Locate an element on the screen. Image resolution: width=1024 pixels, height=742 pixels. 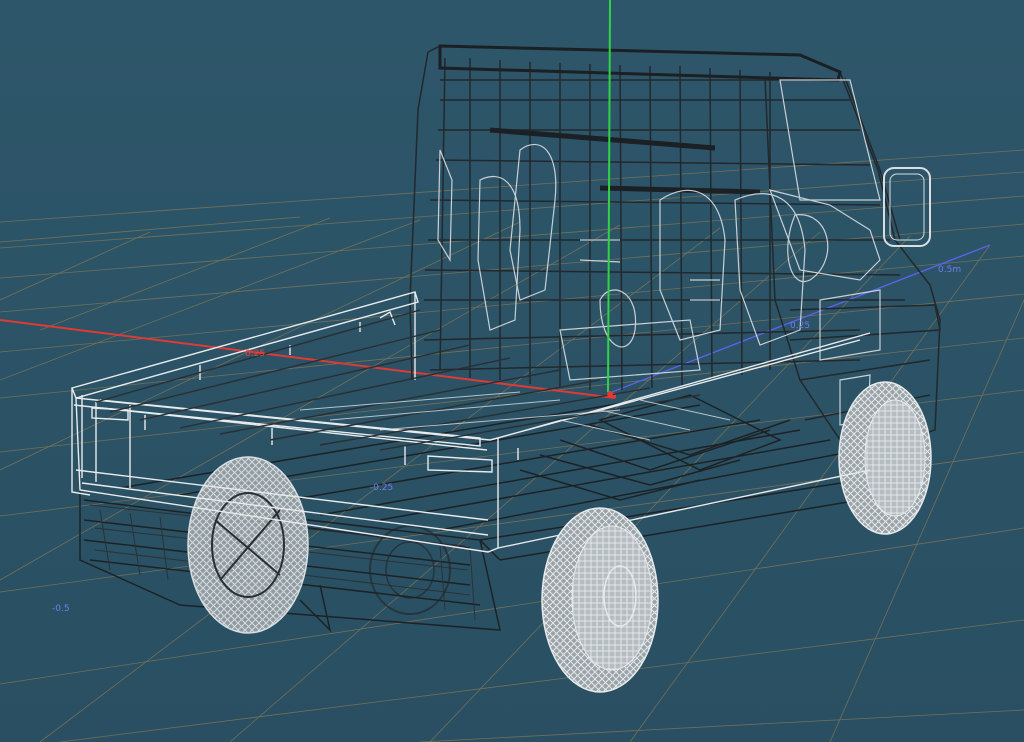
rear-right-wheel is located at coordinates (410, 570).